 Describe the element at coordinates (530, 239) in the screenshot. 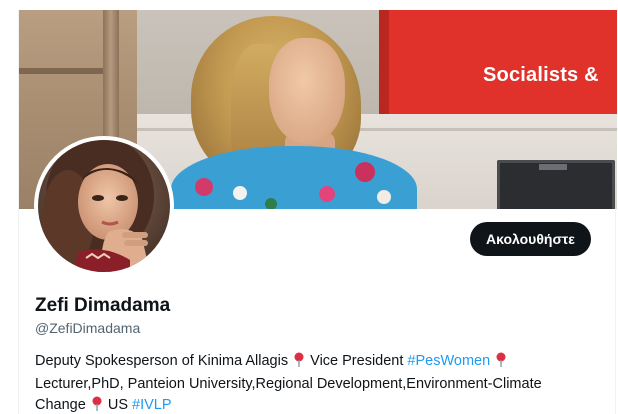

I see `follow-button: Ακολουθήστε` at that location.